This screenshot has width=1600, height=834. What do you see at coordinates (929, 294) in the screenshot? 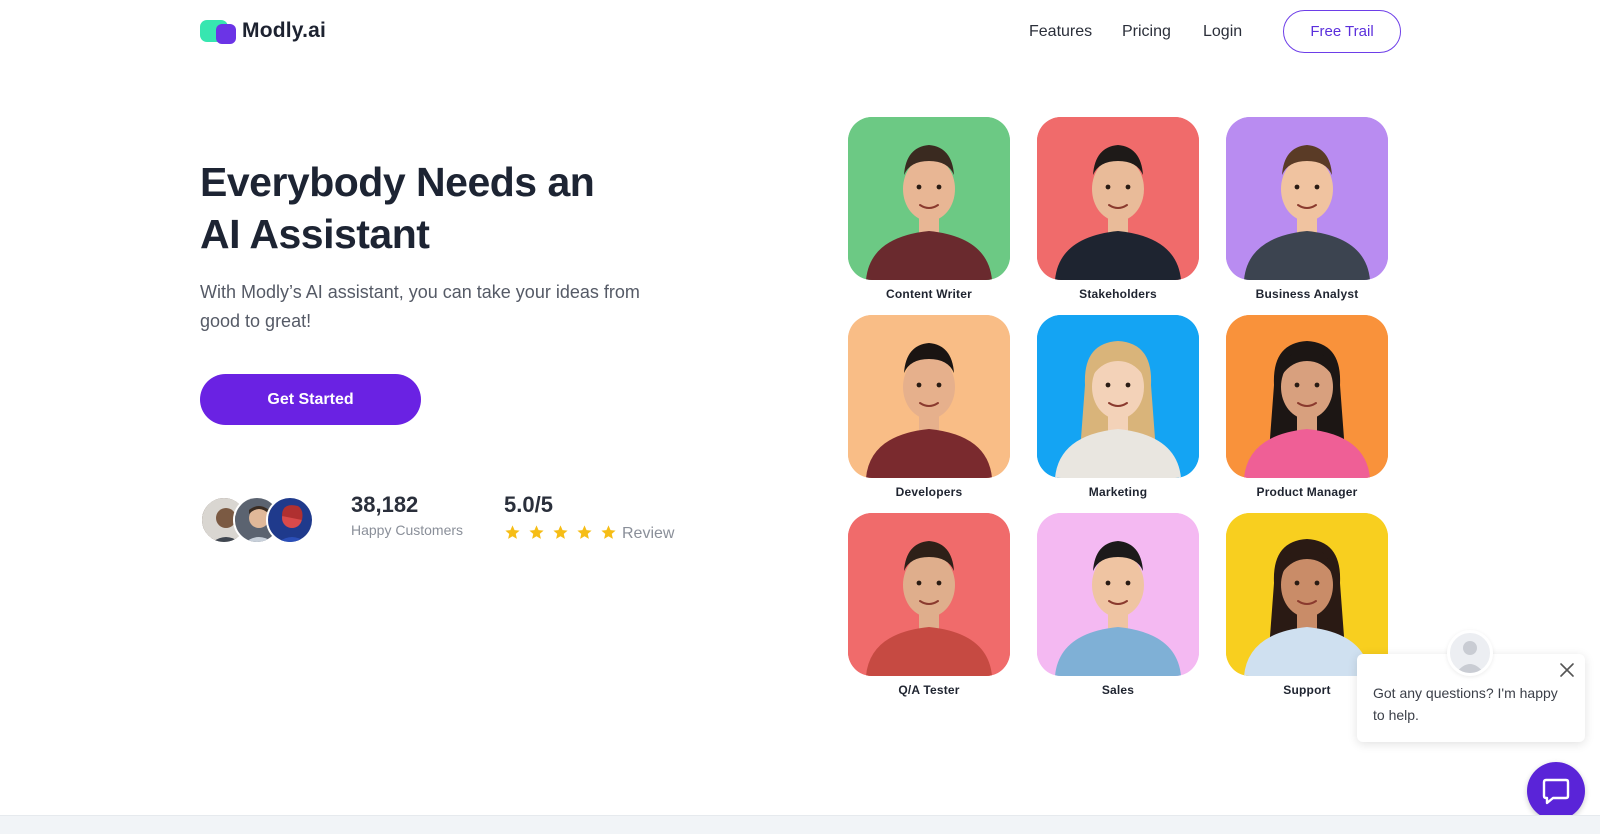
I see `persona-label: Content Writer` at bounding box center [929, 294].